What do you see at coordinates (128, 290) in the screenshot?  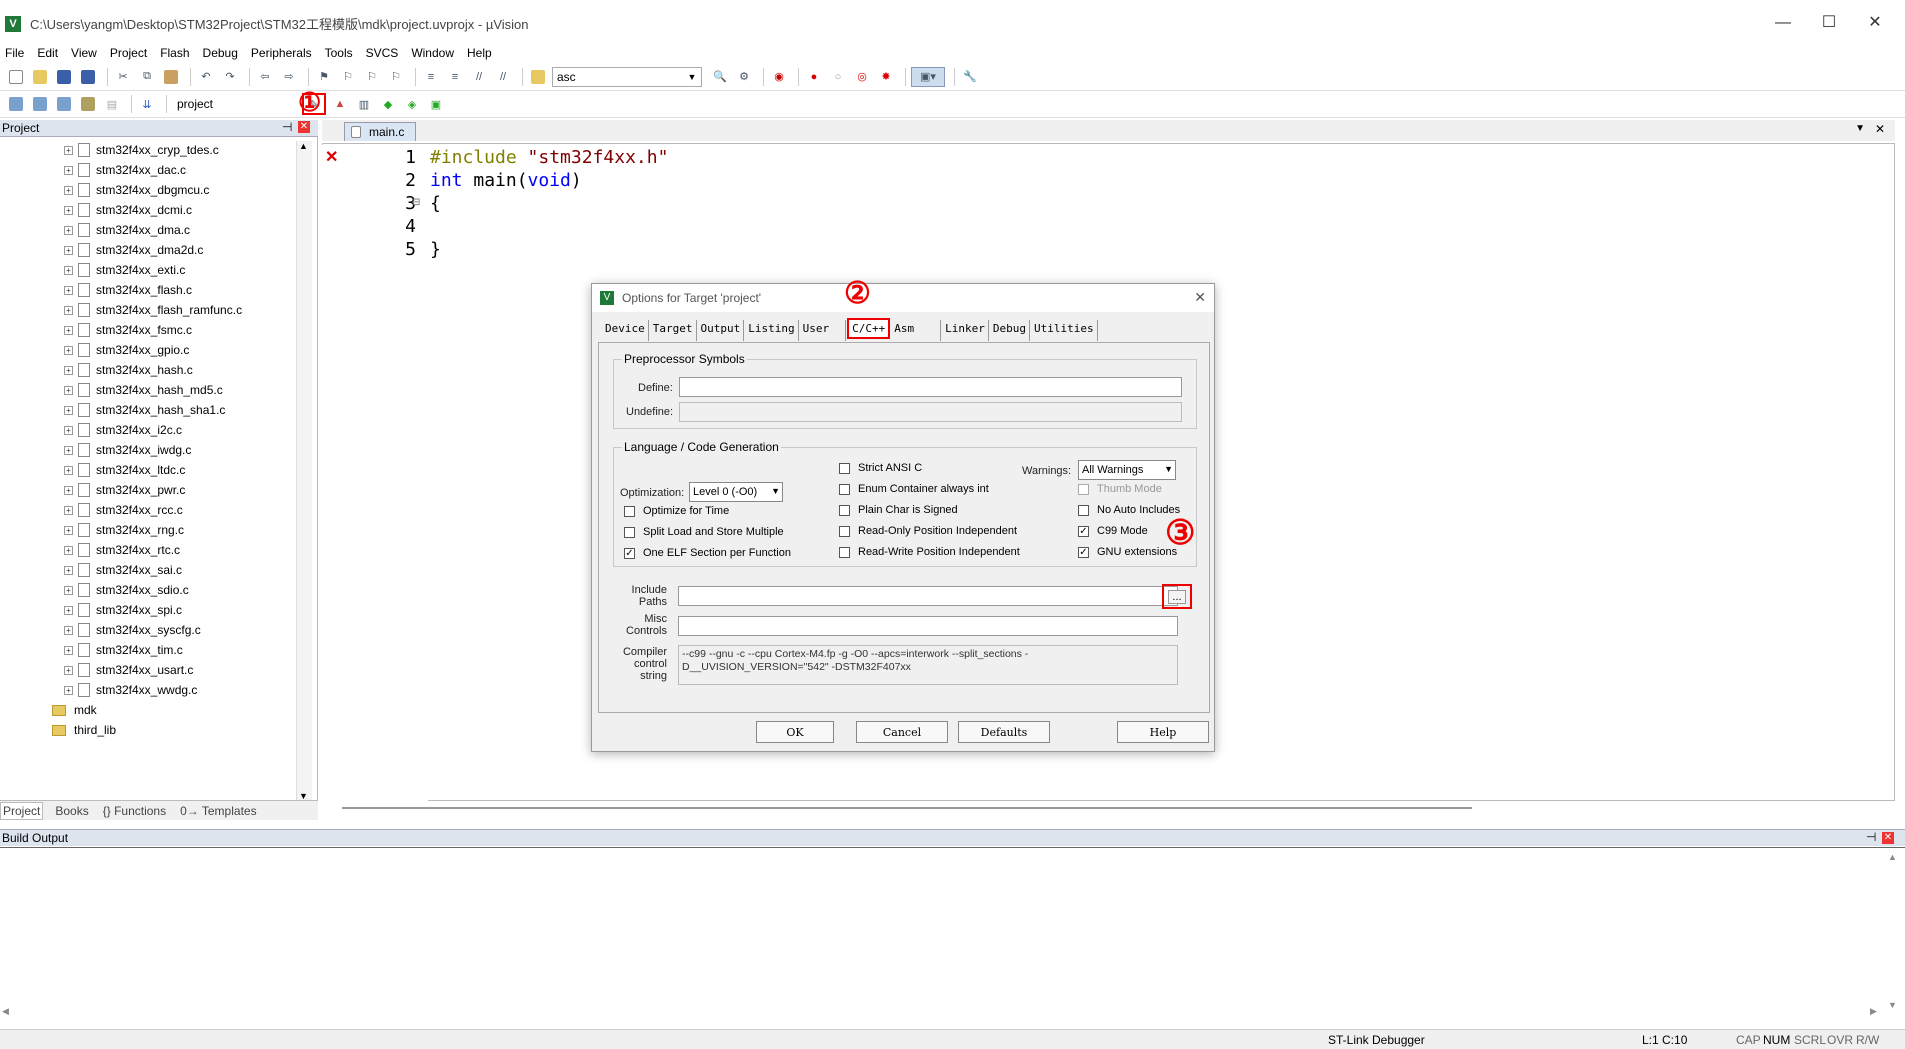 I see `tree-file-item: + stm32f4xx_flash.c` at bounding box center [128, 290].